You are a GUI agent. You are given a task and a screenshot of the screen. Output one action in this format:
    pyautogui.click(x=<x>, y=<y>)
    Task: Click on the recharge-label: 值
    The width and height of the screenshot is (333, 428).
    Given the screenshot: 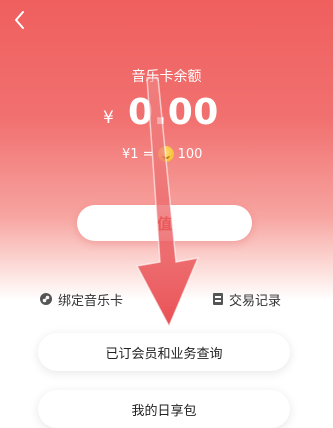 What is the action you would take?
    pyautogui.click(x=164, y=223)
    